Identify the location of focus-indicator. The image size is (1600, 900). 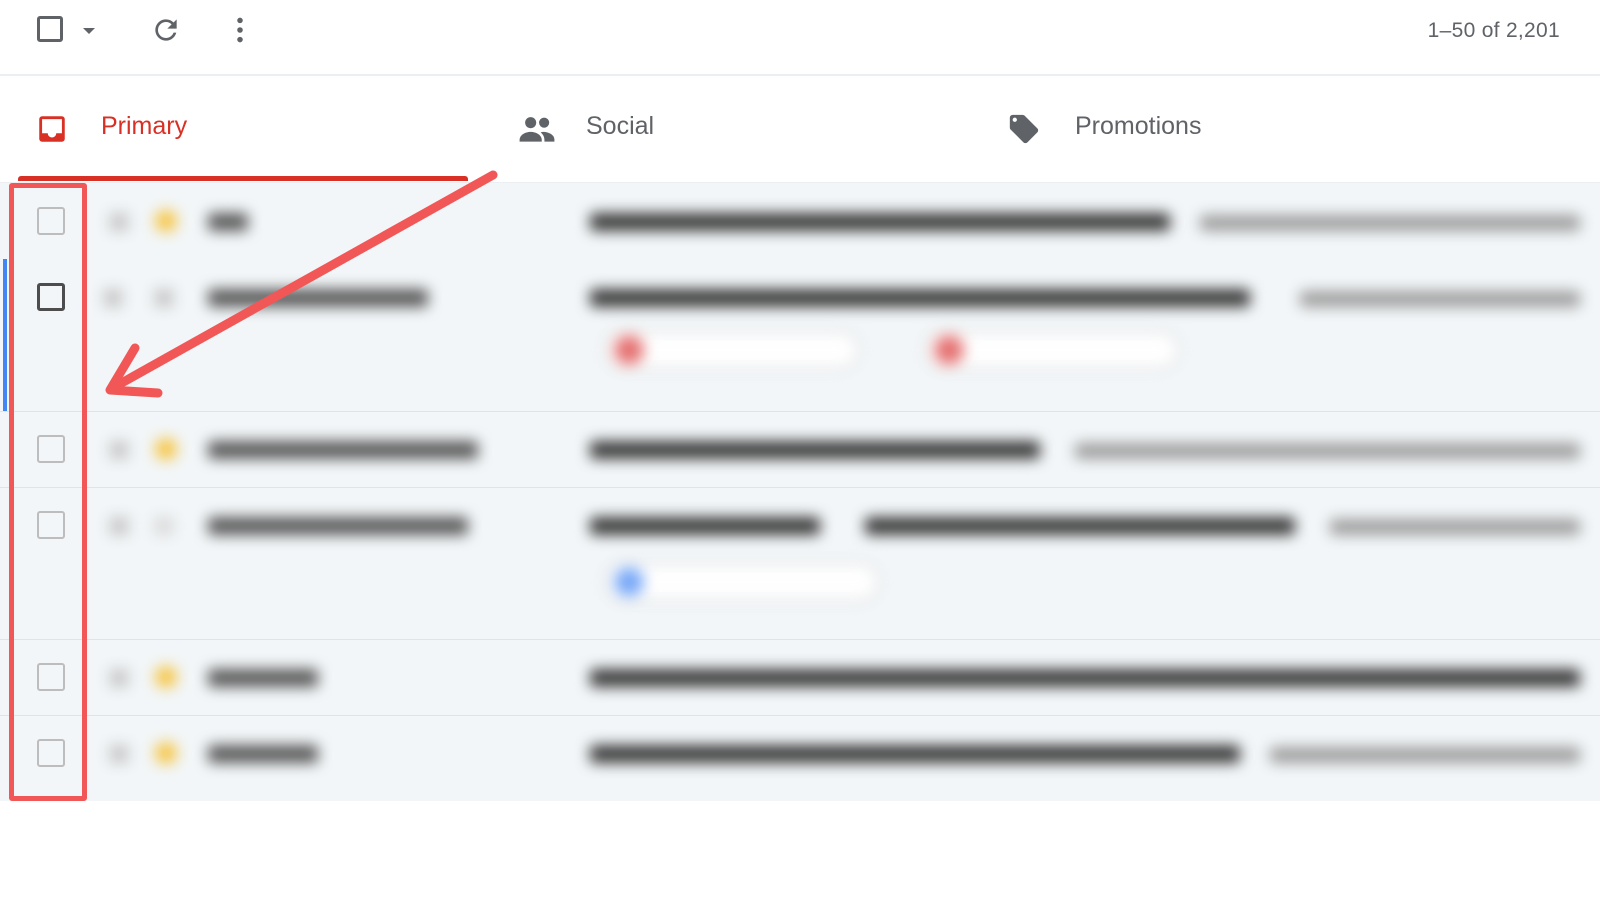
(5, 335).